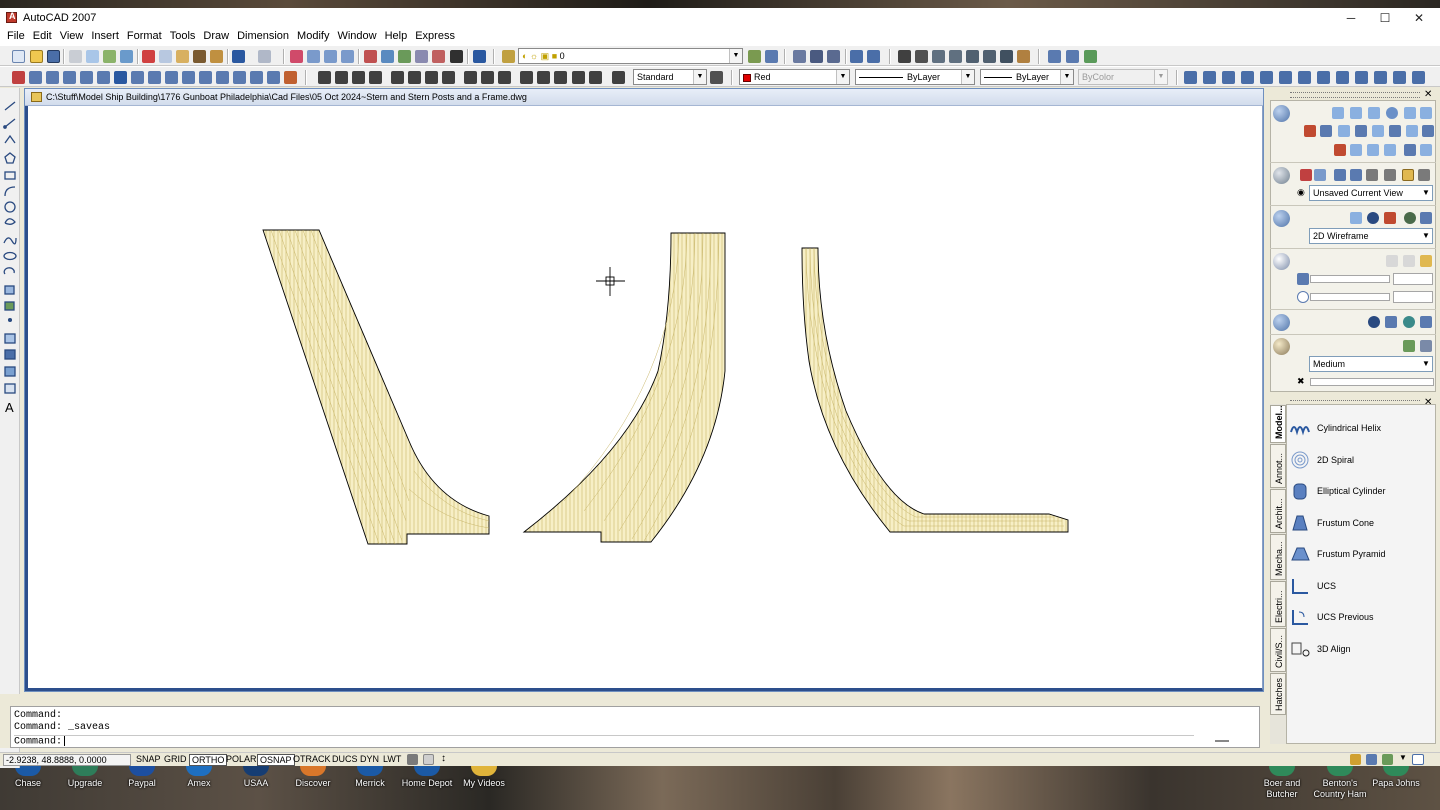  What do you see at coordinates (1424, 175) in the screenshot?
I see `parallel-icon` at bounding box center [1424, 175].